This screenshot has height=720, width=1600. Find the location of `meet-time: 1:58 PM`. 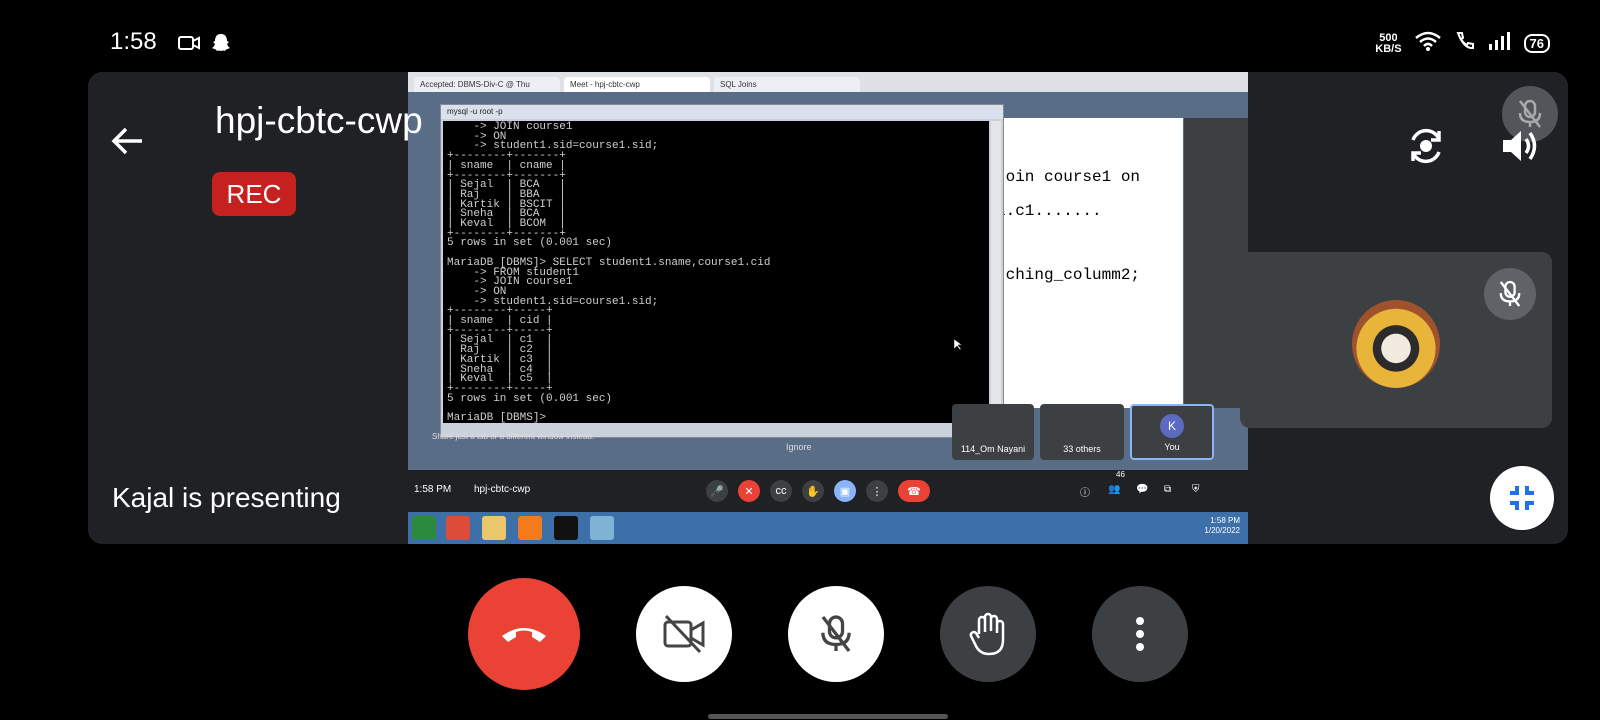

meet-time: 1:58 PM is located at coordinates (433, 489).